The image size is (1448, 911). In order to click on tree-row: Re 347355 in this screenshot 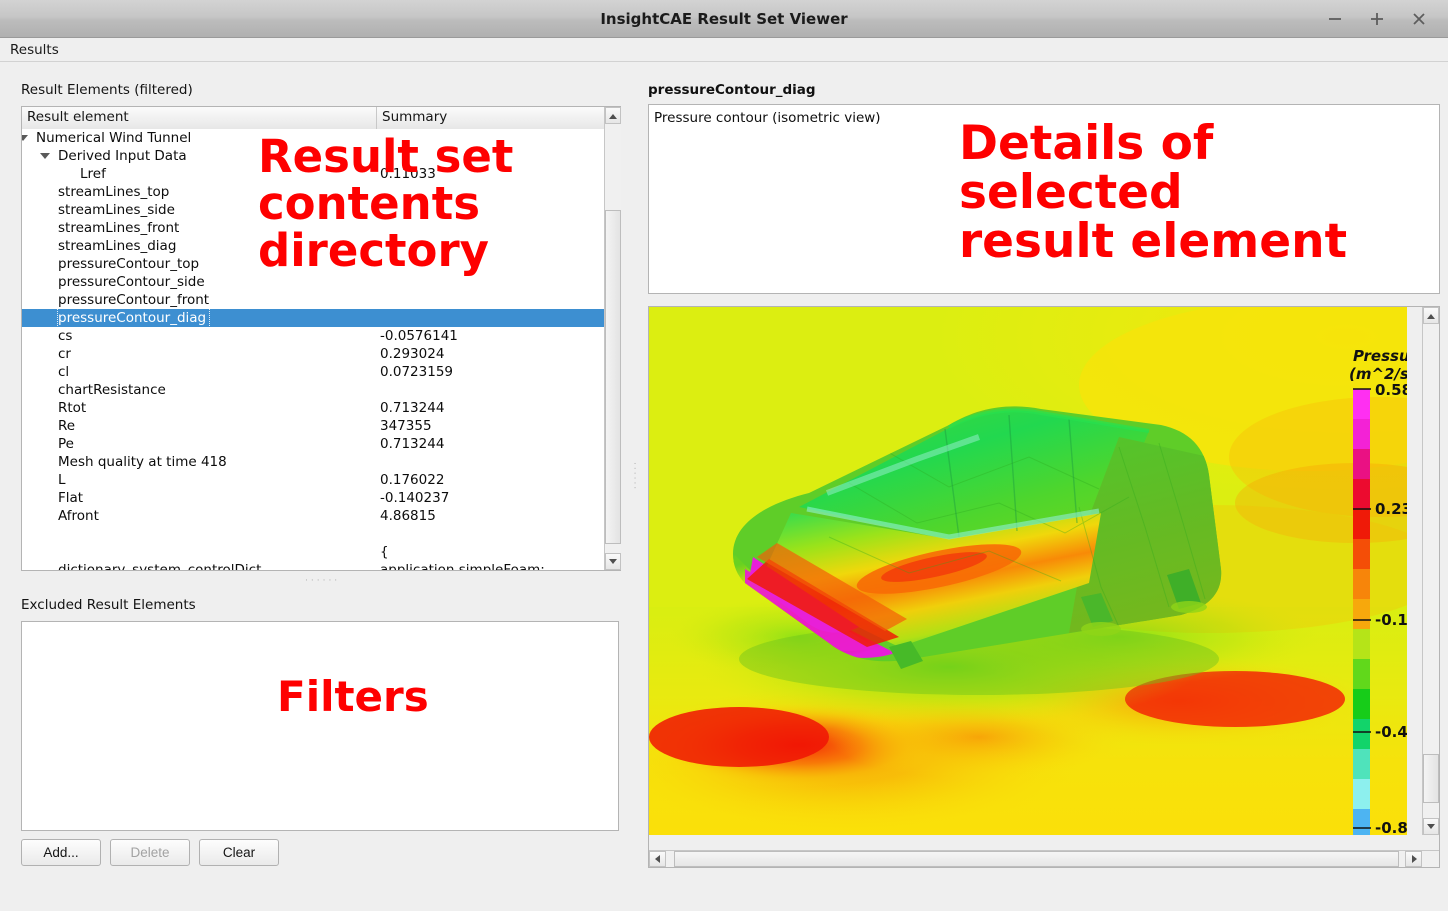, I will do `click(321, 426)`.